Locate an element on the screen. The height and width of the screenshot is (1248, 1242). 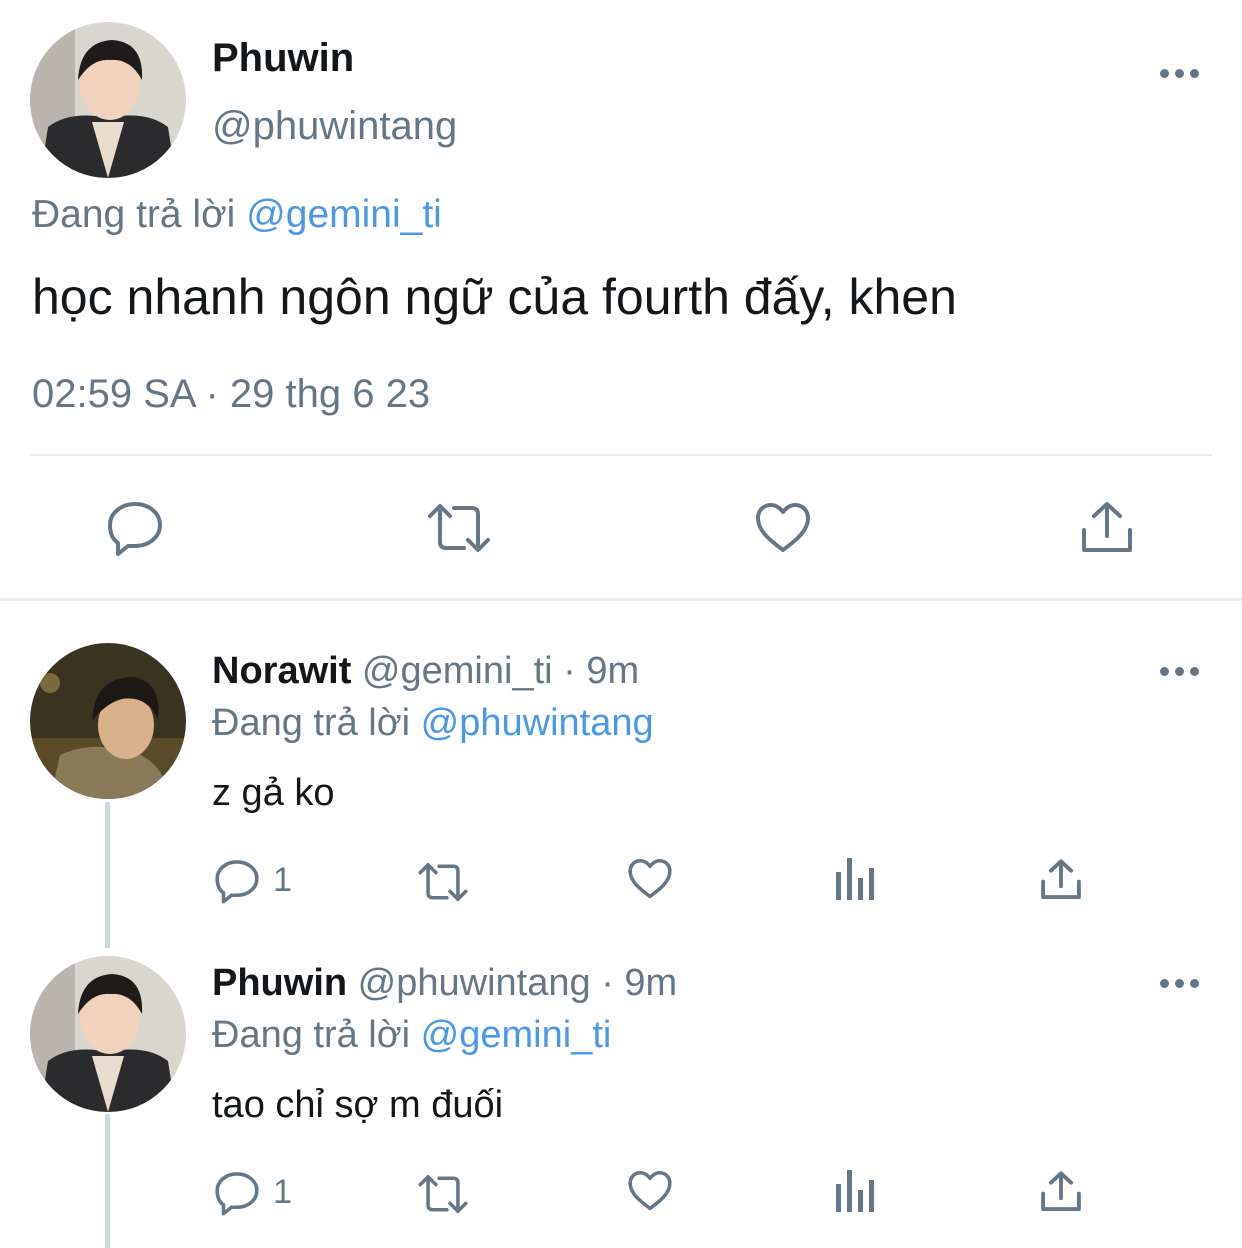
reply-display-name: Norawit is located at coordinates (281, 671).